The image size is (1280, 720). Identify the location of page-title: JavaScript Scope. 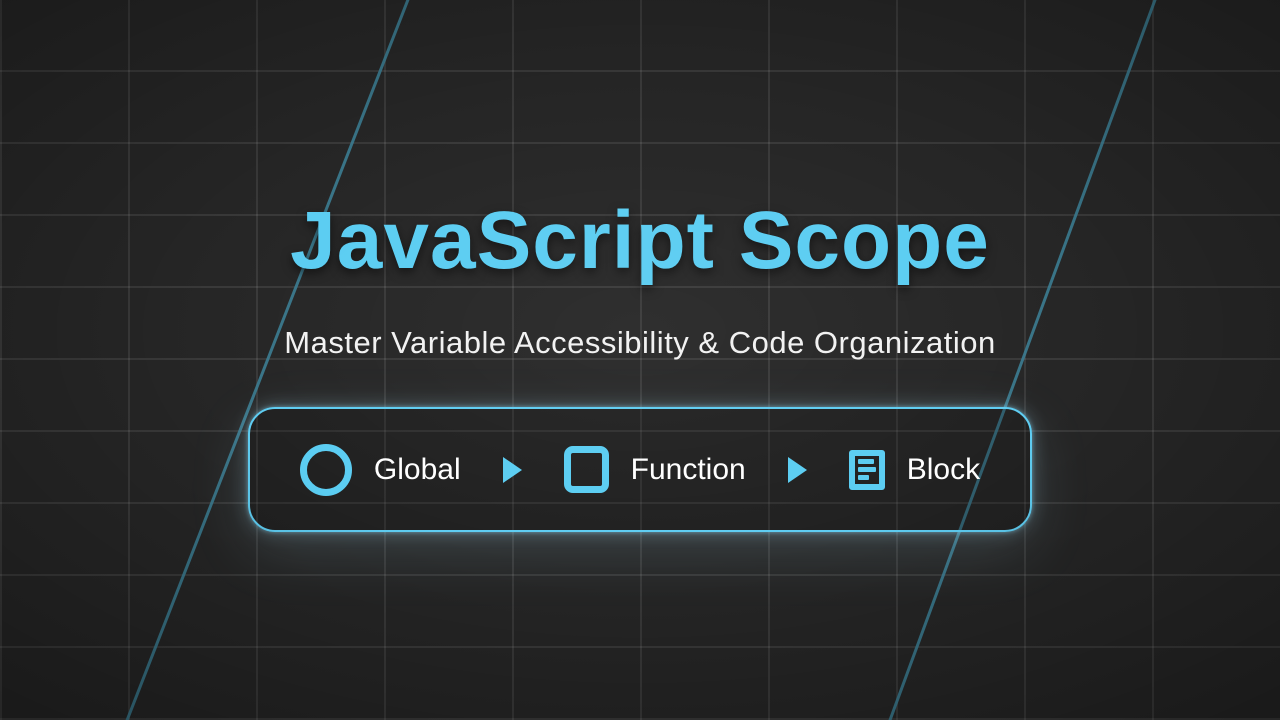
(640, 240).